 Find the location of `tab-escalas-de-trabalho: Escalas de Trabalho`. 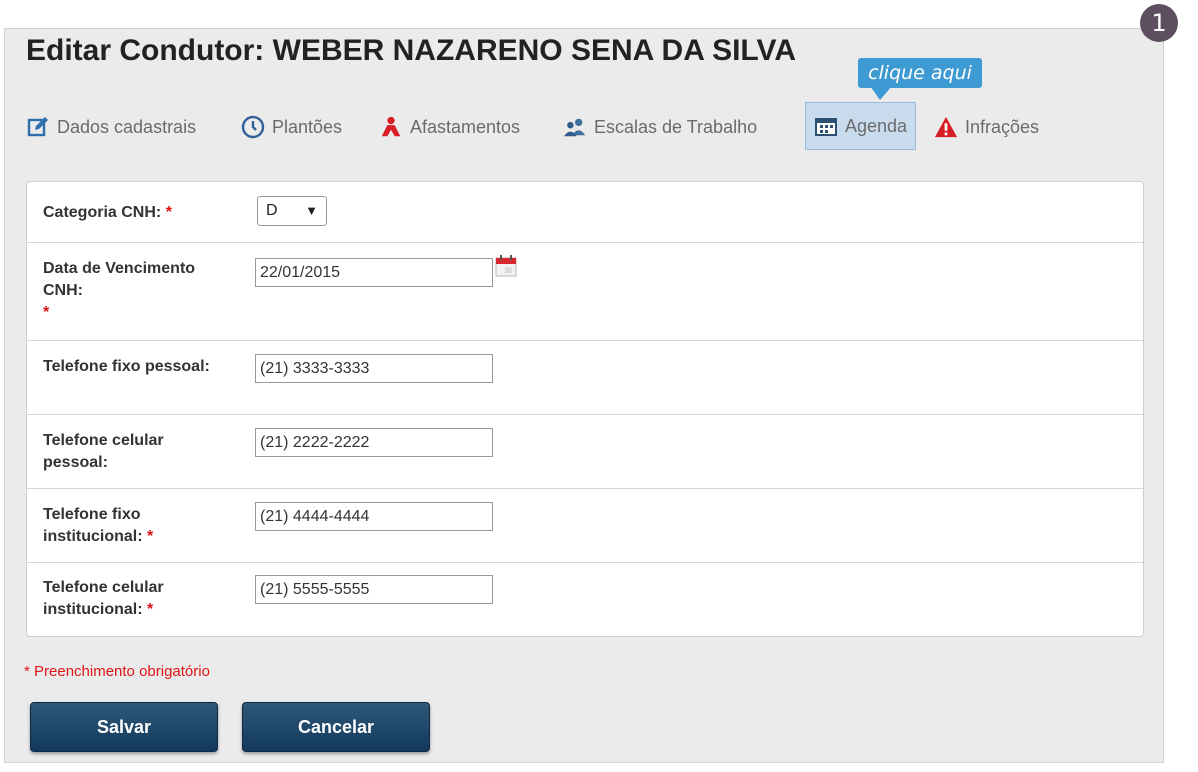

tab-escalas-de-trabalho: Escalas de Trabalho is located at coordinates (660, 127).